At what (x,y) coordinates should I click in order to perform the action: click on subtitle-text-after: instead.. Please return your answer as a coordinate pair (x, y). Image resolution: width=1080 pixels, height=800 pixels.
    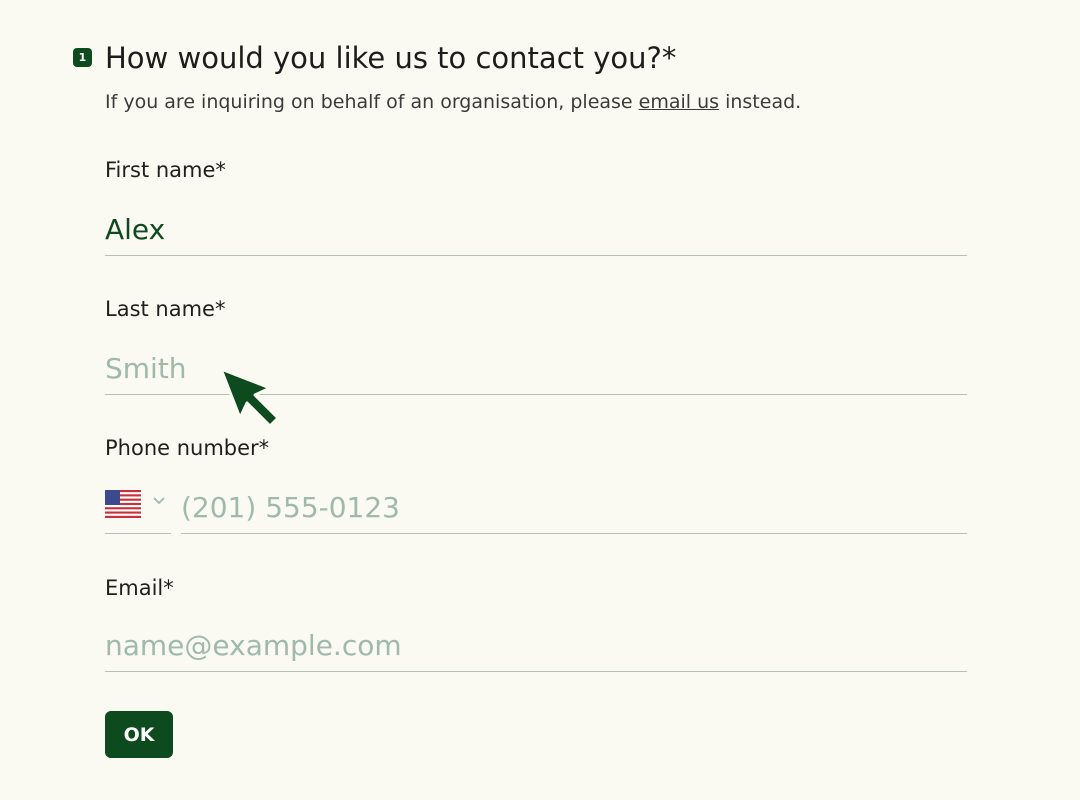
    Looking at the image, I should click on (760, 102).